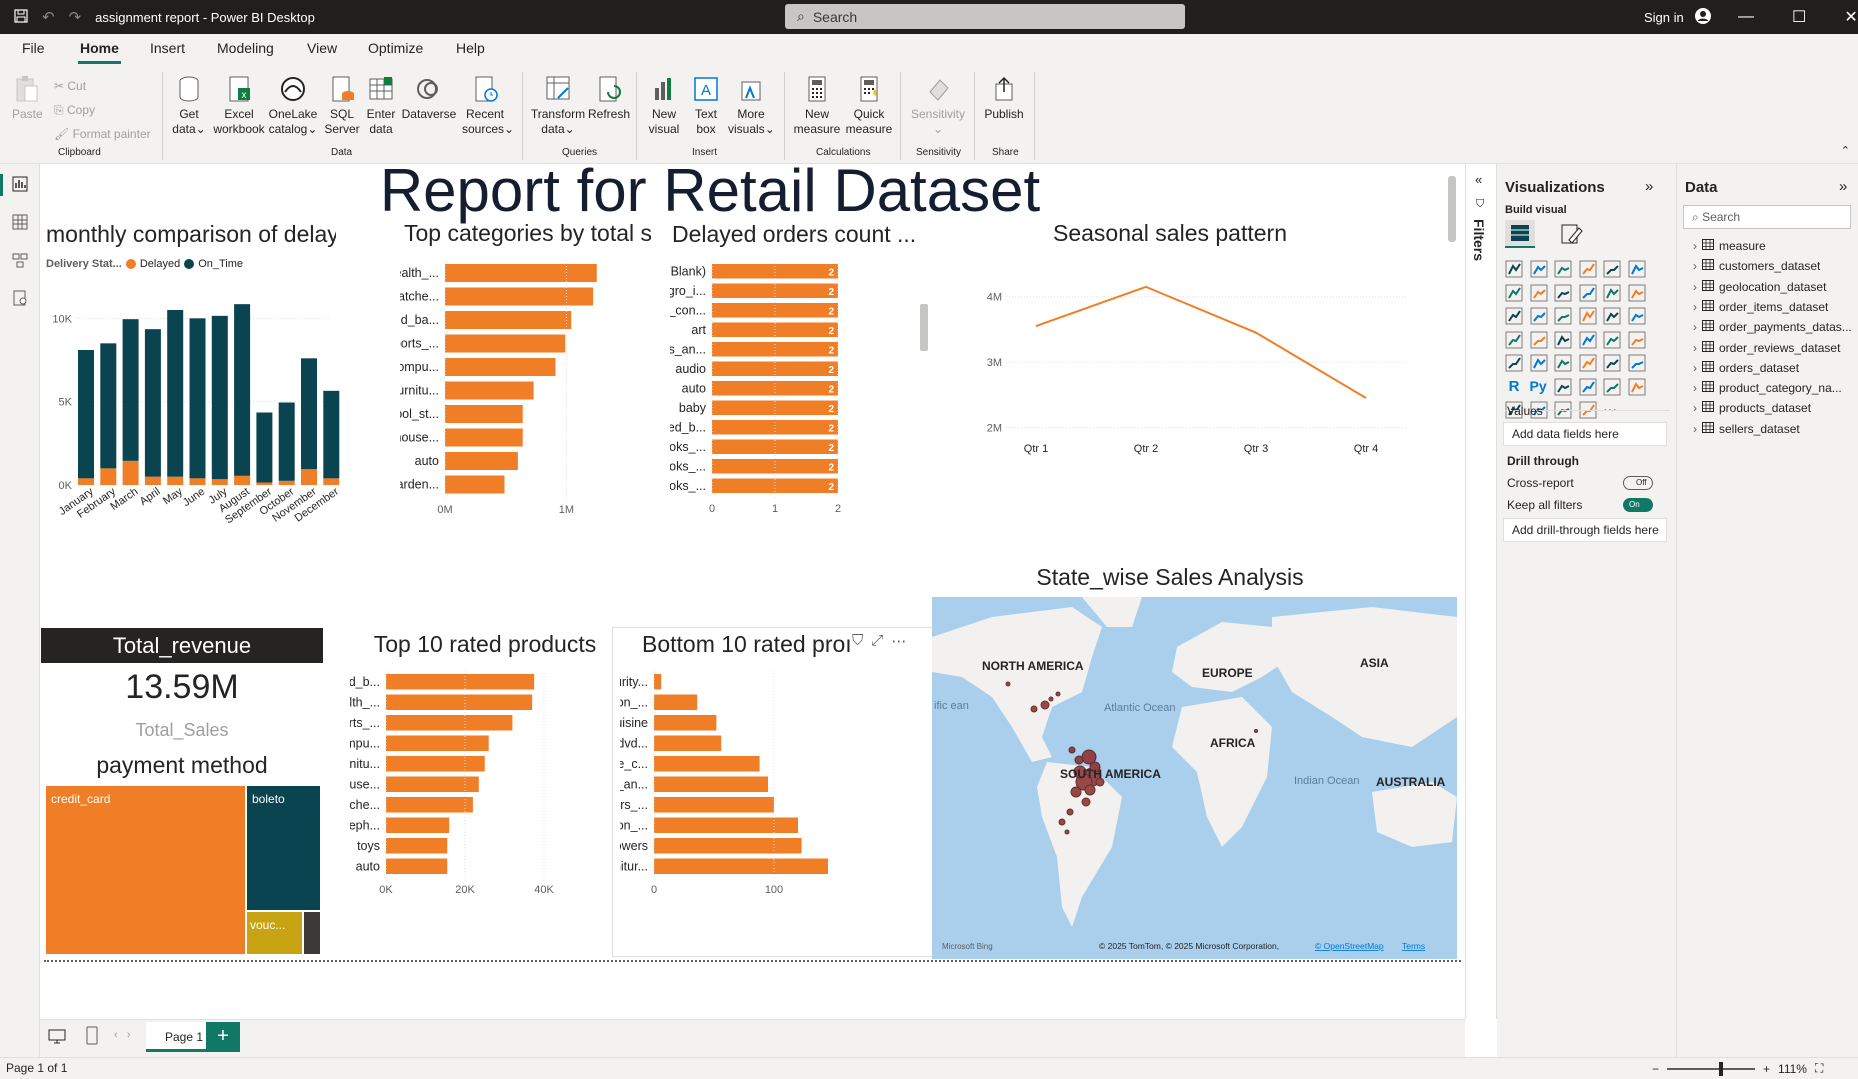  Describe the element at coordinates (102, 110) in the screenshot. I see `copy-button: ⎘ Copy` at that location.